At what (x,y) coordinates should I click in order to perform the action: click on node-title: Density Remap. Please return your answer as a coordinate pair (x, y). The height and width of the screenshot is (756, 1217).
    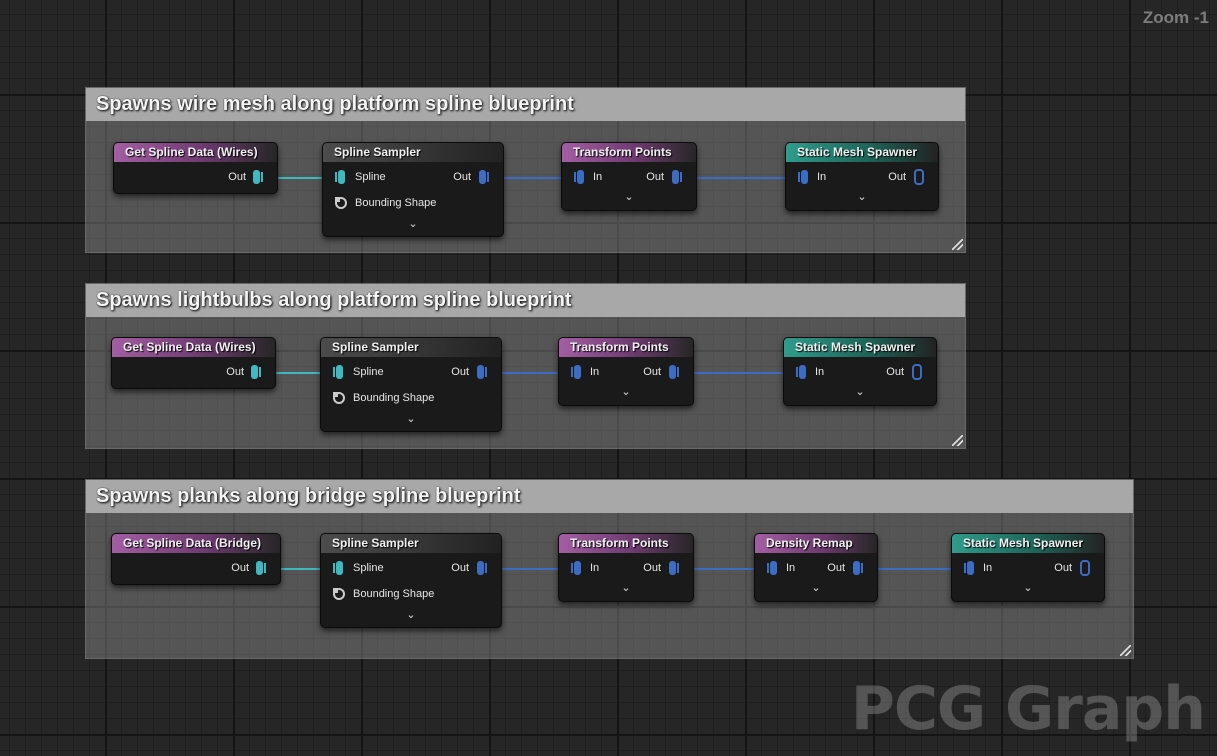
    Looking at the image, I should click on (816, 543).